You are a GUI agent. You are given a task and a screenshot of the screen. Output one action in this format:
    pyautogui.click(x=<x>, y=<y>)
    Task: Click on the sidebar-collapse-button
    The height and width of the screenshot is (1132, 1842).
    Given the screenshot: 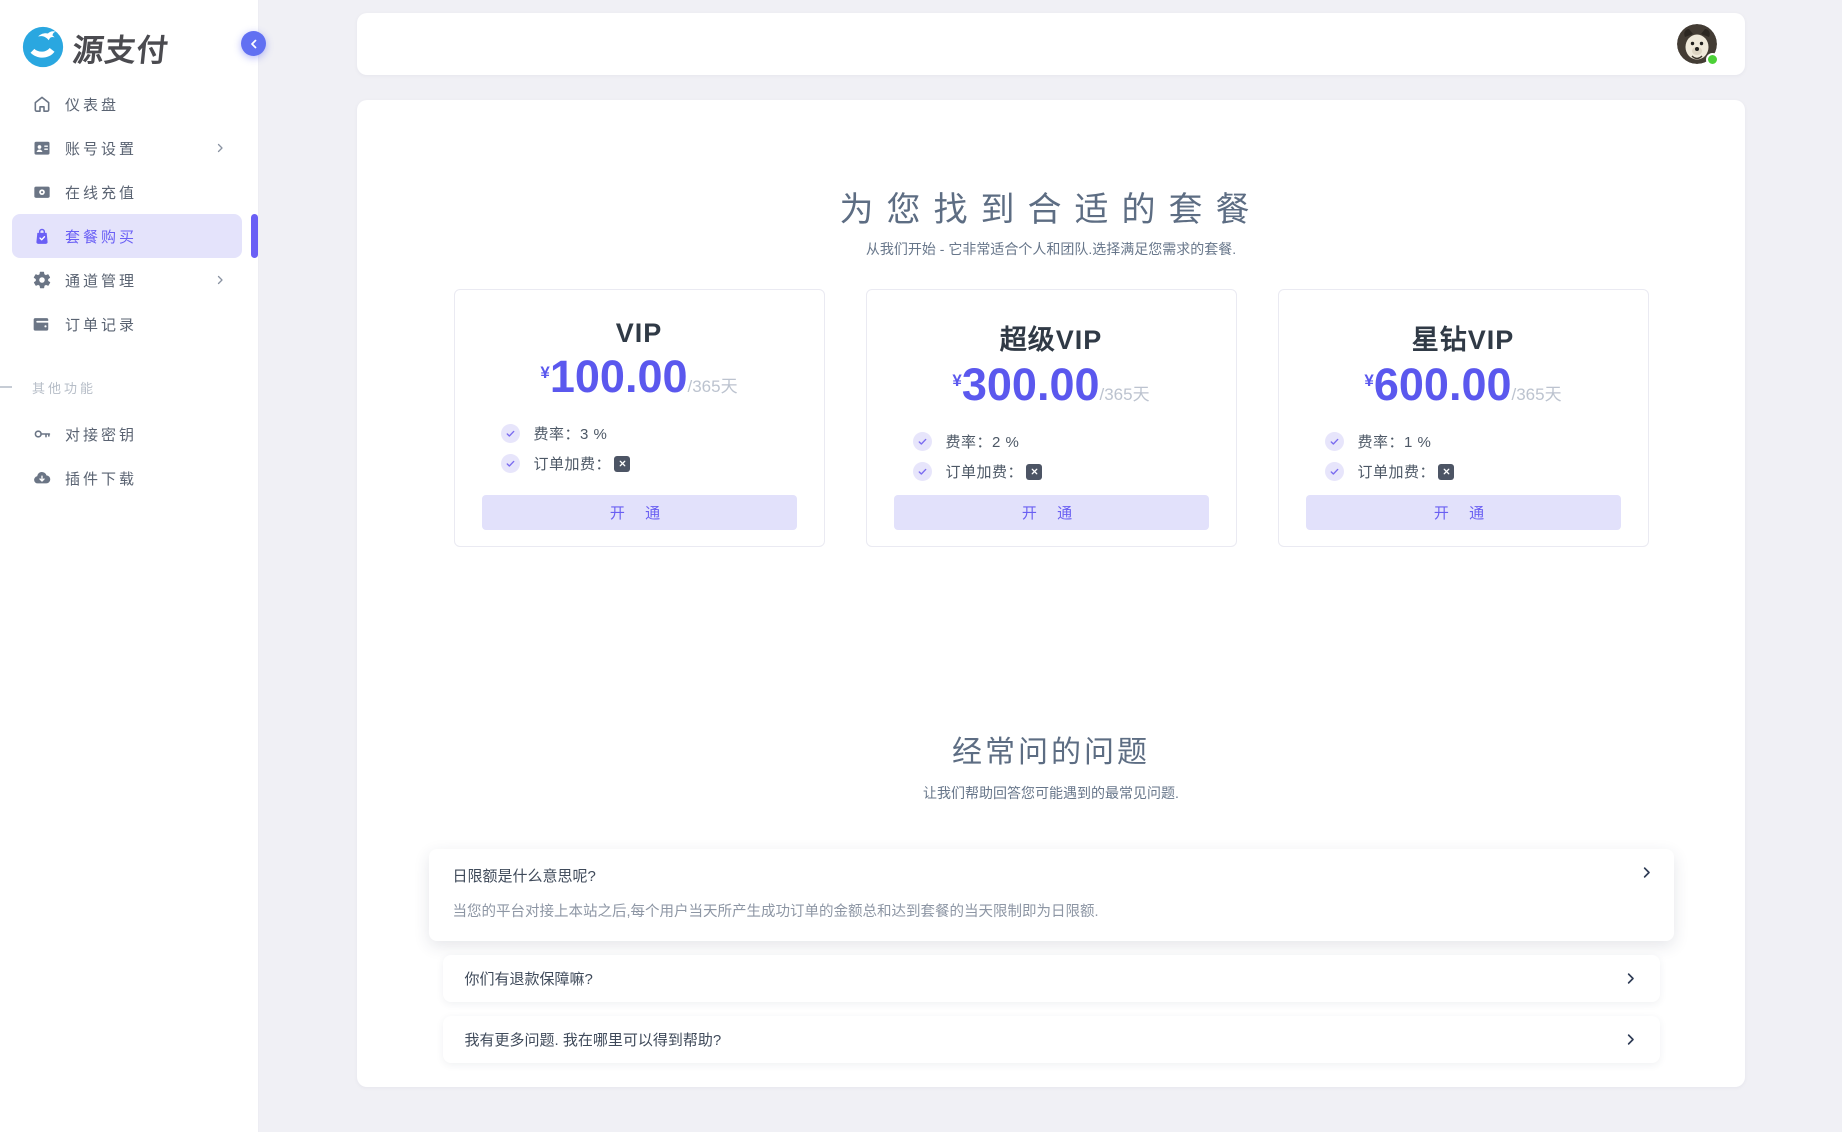 What is the action you would take?
    pyautogui.click(x=253, y=43)
    